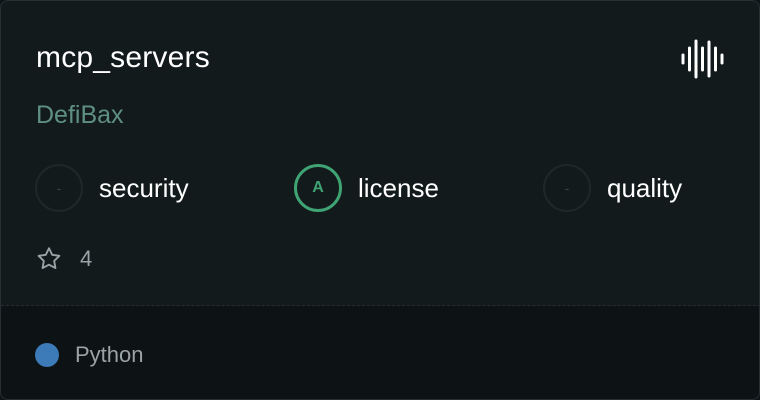  Describe the element at coordinates (49, 258) in the screenshot. I see `star-outline-icon` at that location.